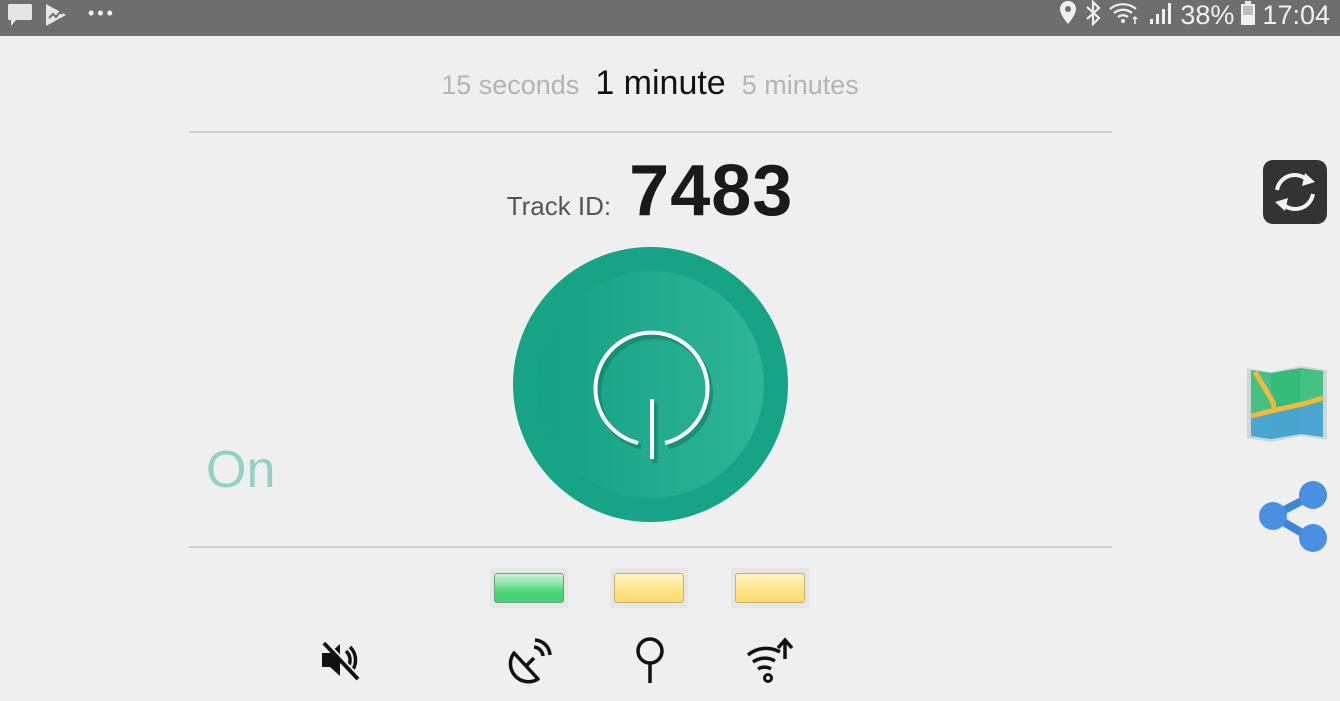 This screenshot has height=701, width=1340. I want to click on location-icon, so click(1068, 15).